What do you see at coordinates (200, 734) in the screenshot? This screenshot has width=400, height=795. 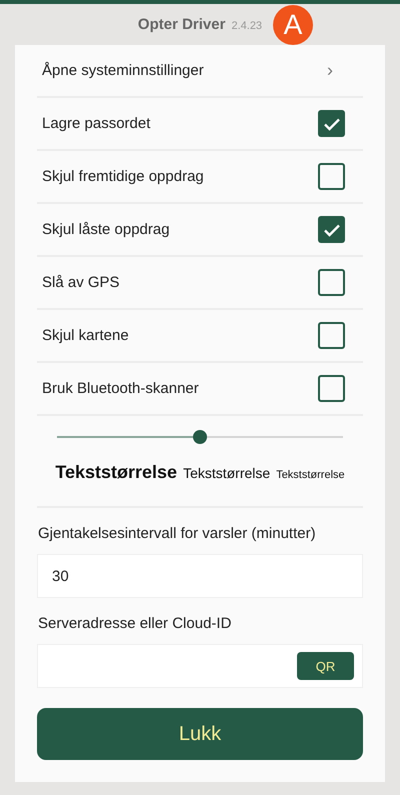 I see `close-button: Lukk` at bounding box center [200, 734].